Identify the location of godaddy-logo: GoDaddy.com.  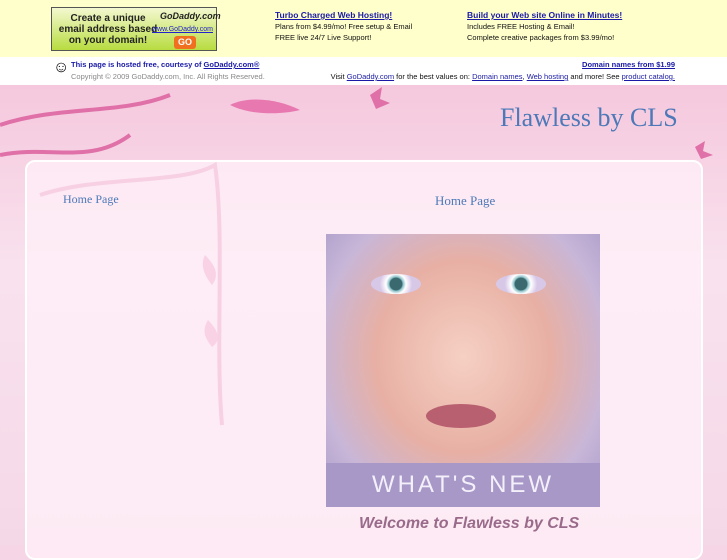
(190, 16).